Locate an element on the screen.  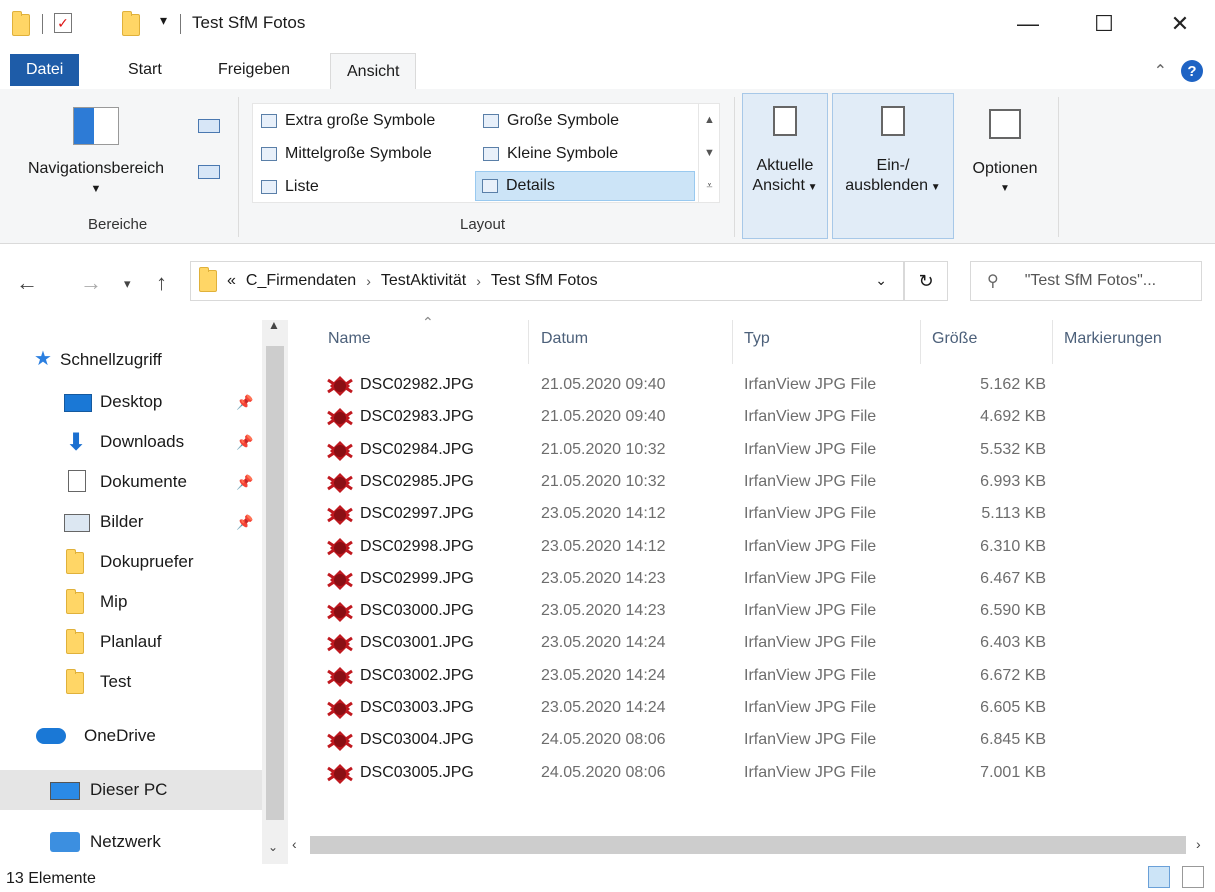
column-type: Typ is located at coordinates (757, 339).